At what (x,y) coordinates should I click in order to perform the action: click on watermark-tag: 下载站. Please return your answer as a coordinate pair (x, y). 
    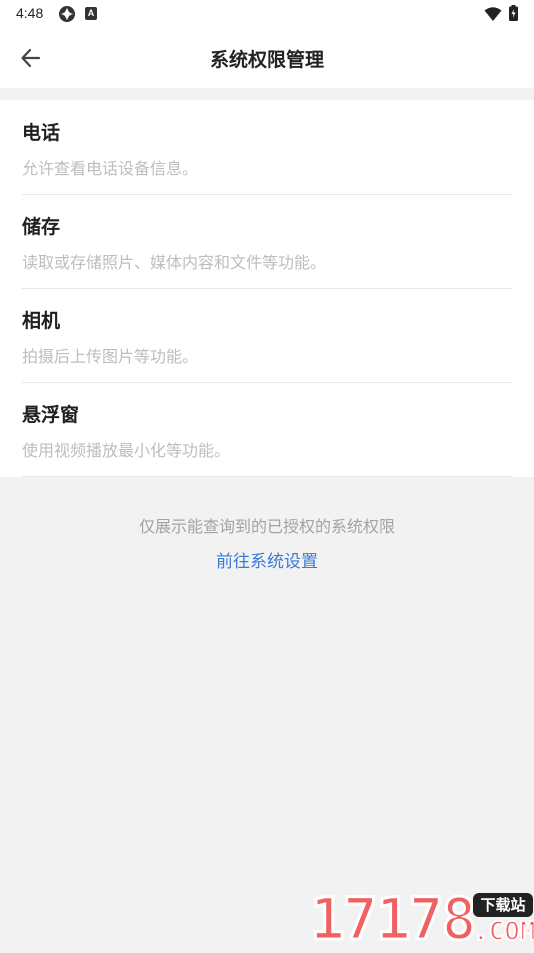
    Looking at the image, I should click on (503, 905).